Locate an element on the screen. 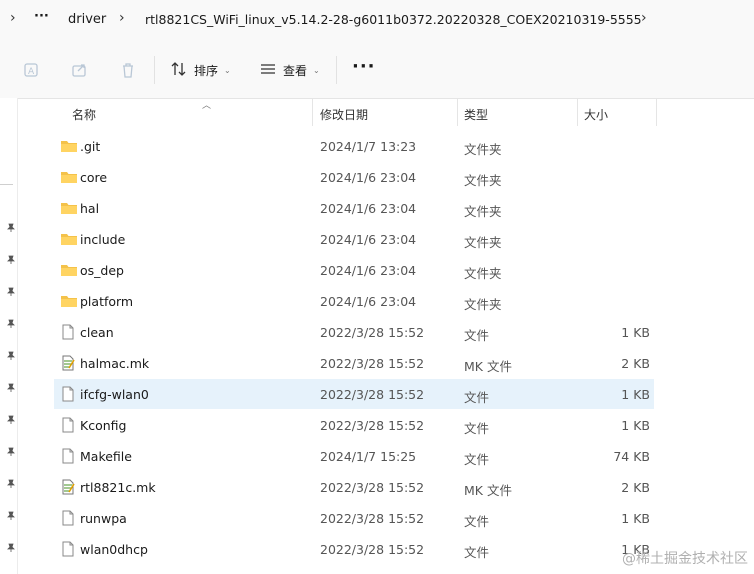  sort-label: 排序 is located at coordinates (206, 70).